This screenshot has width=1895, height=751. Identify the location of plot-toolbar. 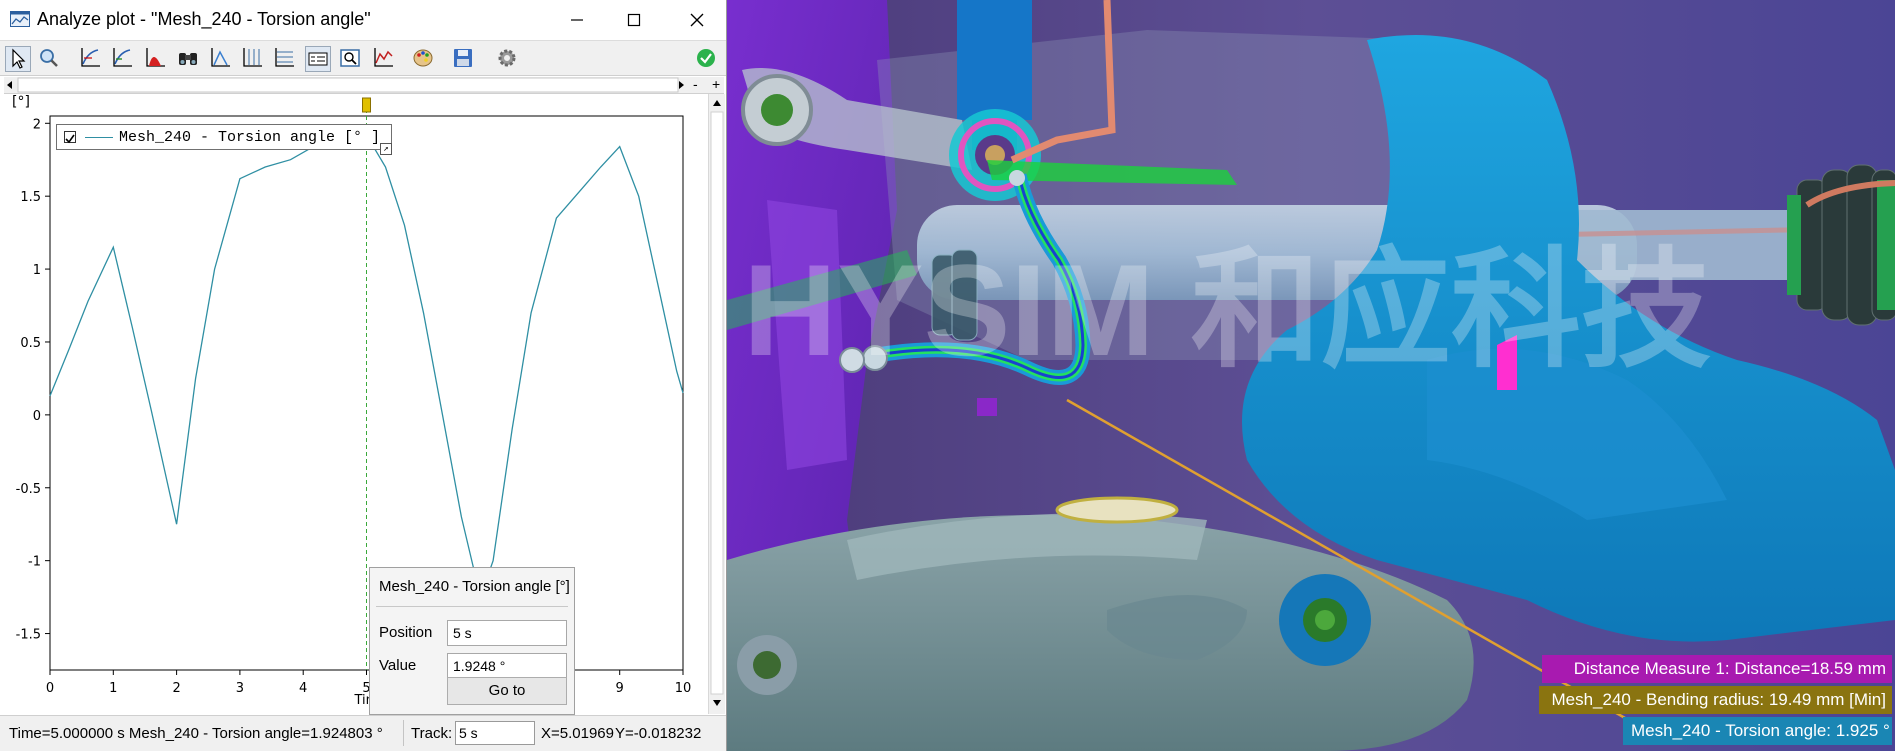
(363, 58).